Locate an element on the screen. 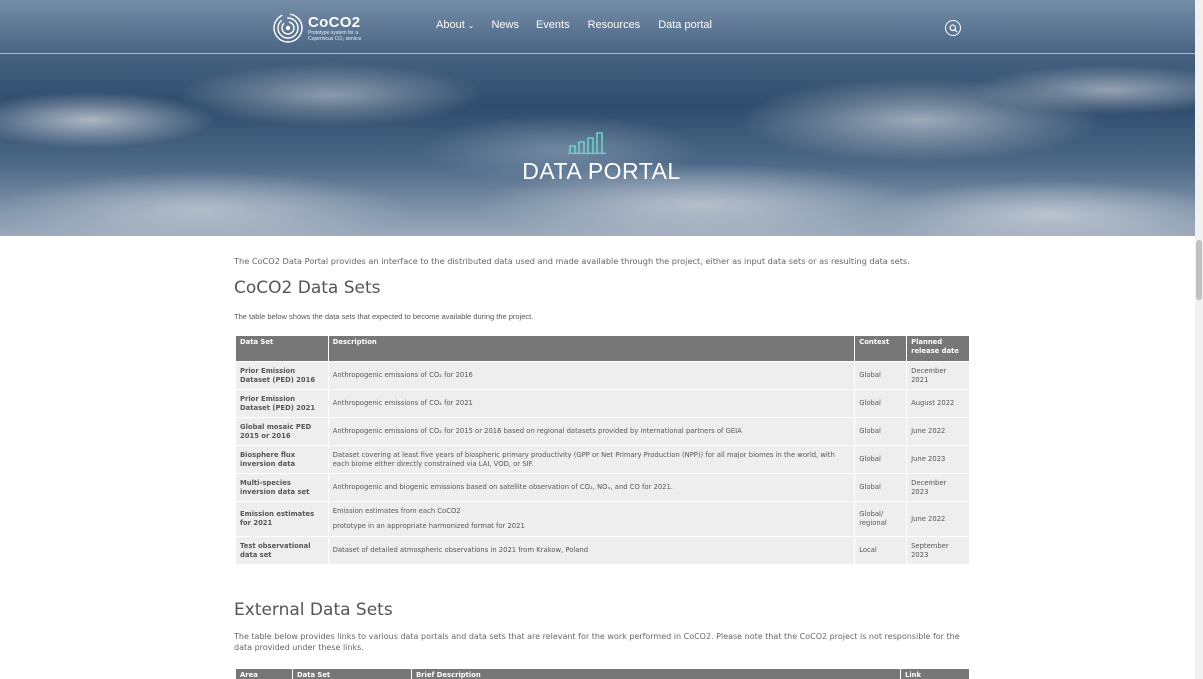 Image resolution: width=1203 pixels, height=679 pixels. nav-item-about: About ⌄ is located at coordinates (455, 25).